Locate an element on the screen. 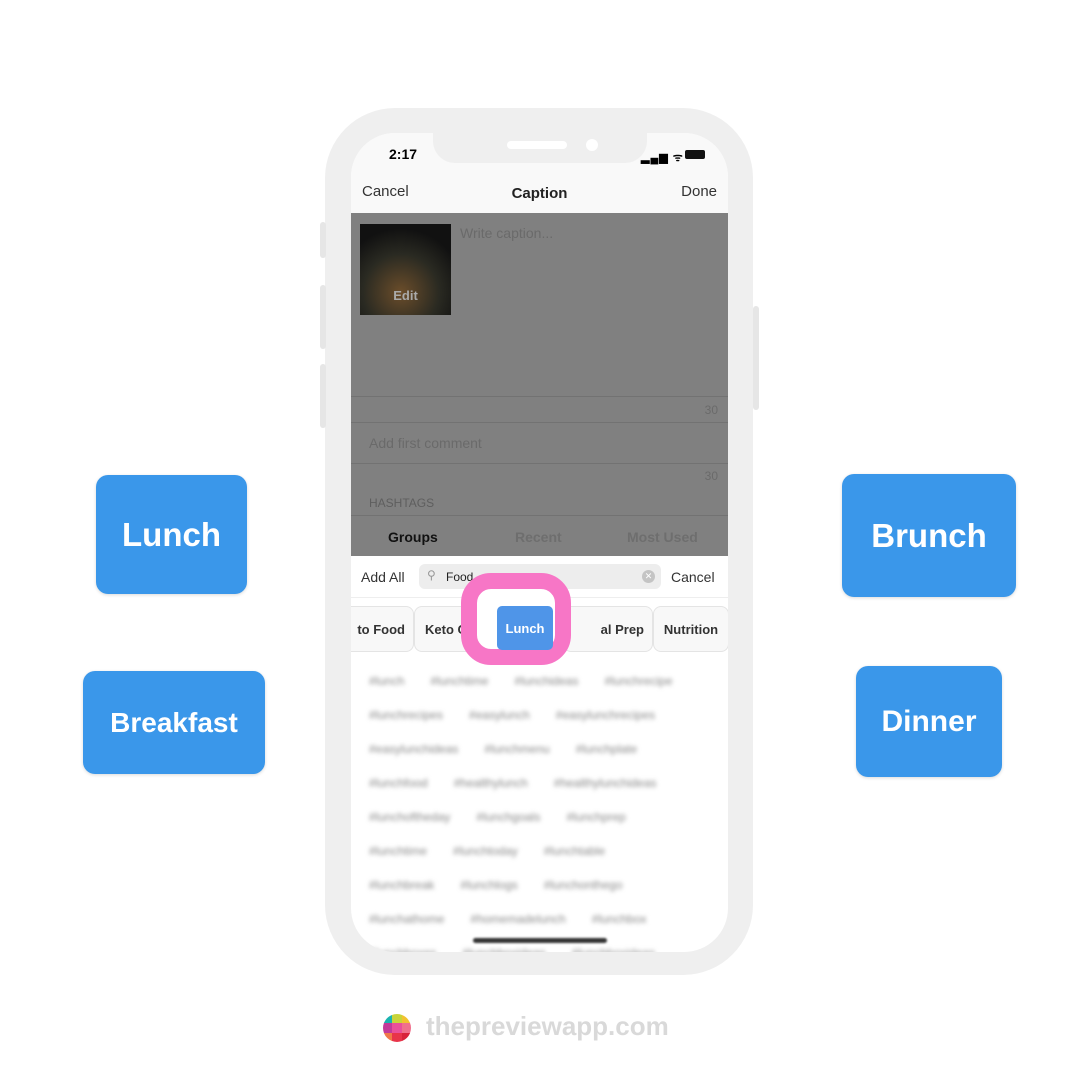 The height and width of the screenshot is (1080, 1080). battery-icon is located at coordinates (695, 154).